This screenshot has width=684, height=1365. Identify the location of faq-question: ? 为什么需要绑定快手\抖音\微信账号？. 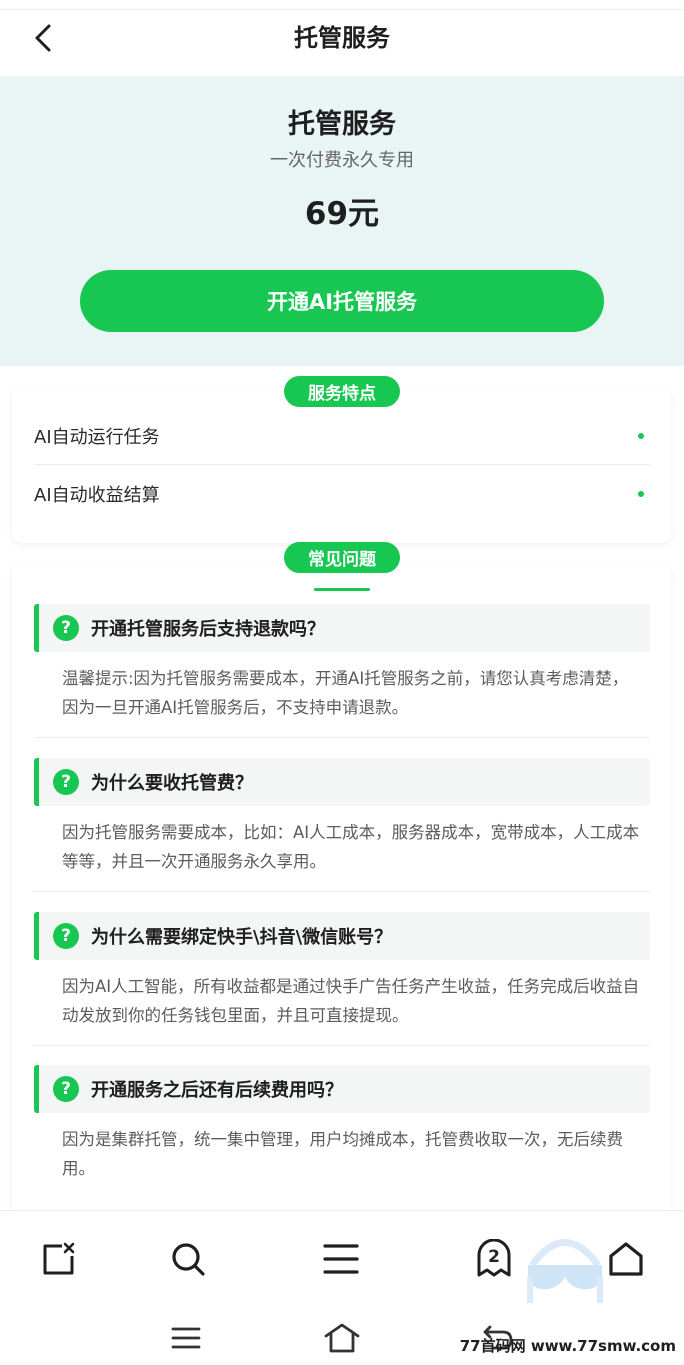
(342, 936).